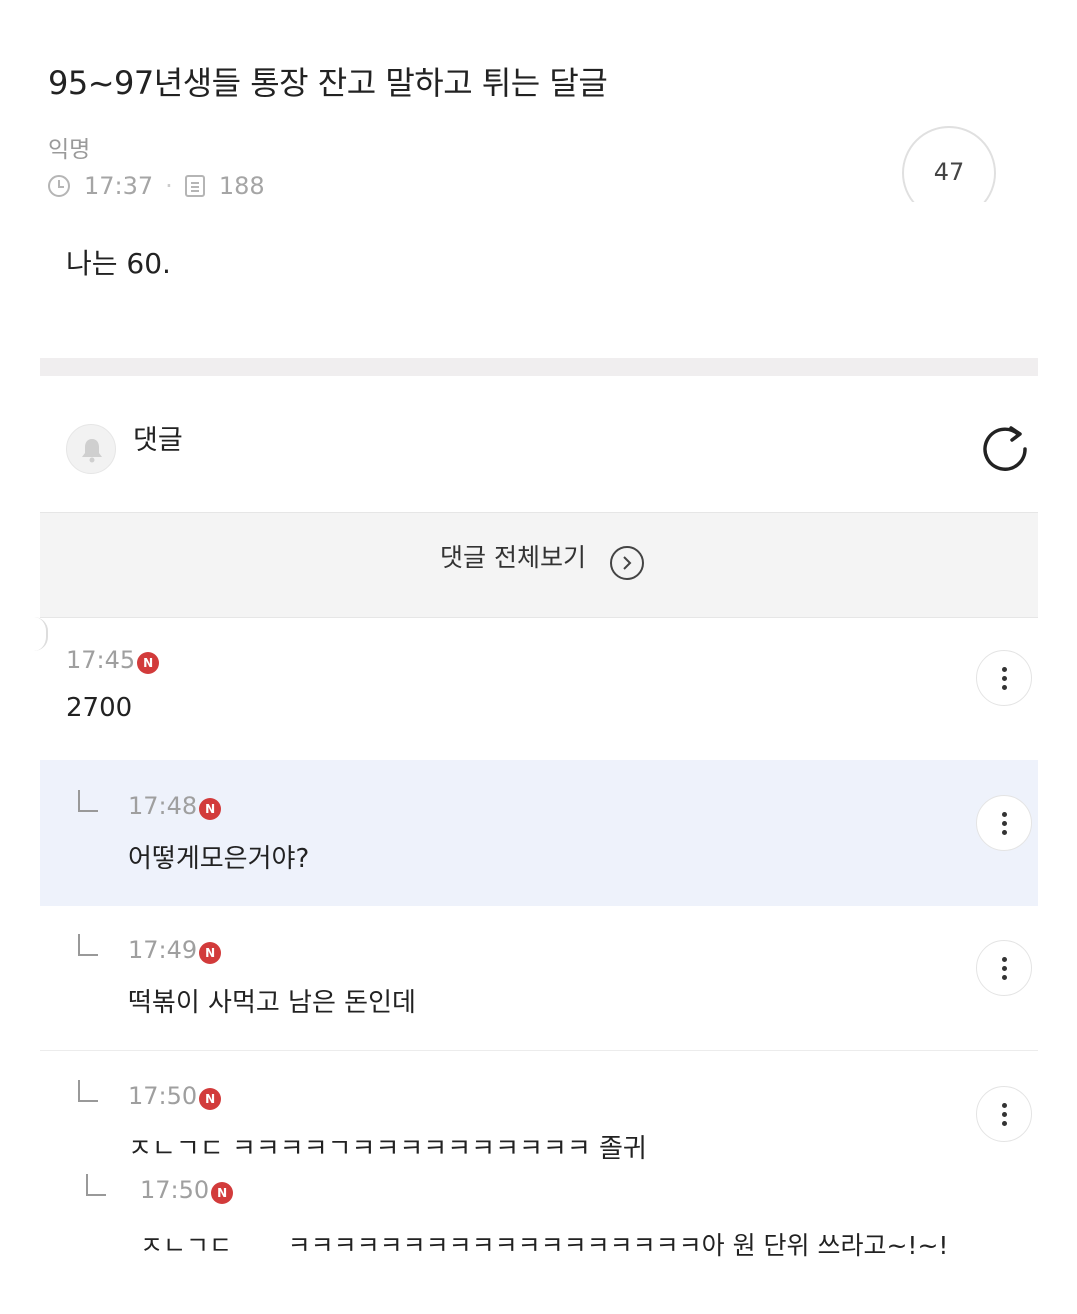  Describe the element at coordinates (950, 222) in the screenshot. I see `like-button-mask` at that location.